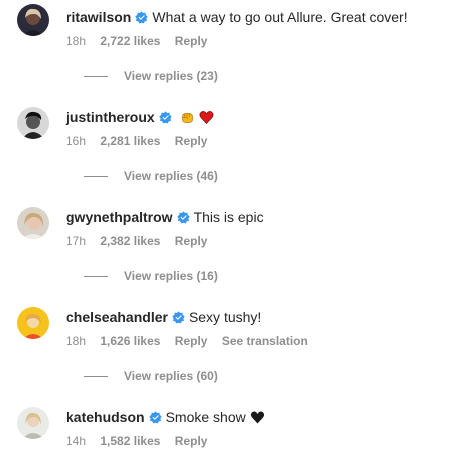 The width and height of the screenshot is (453, 466). I want to click on comment-username: chelseahandler, so click(117, 317).